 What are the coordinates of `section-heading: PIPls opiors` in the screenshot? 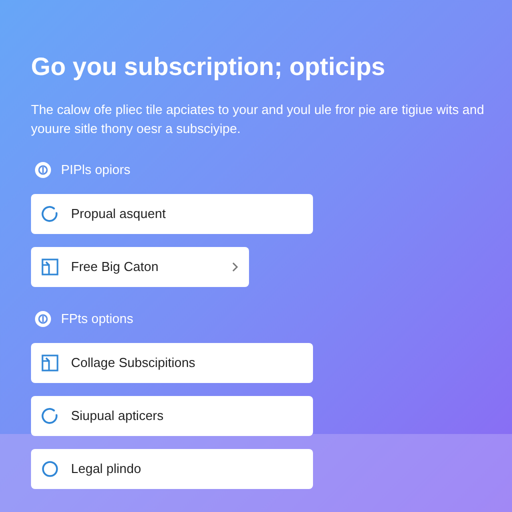 It's located at (95, 170).